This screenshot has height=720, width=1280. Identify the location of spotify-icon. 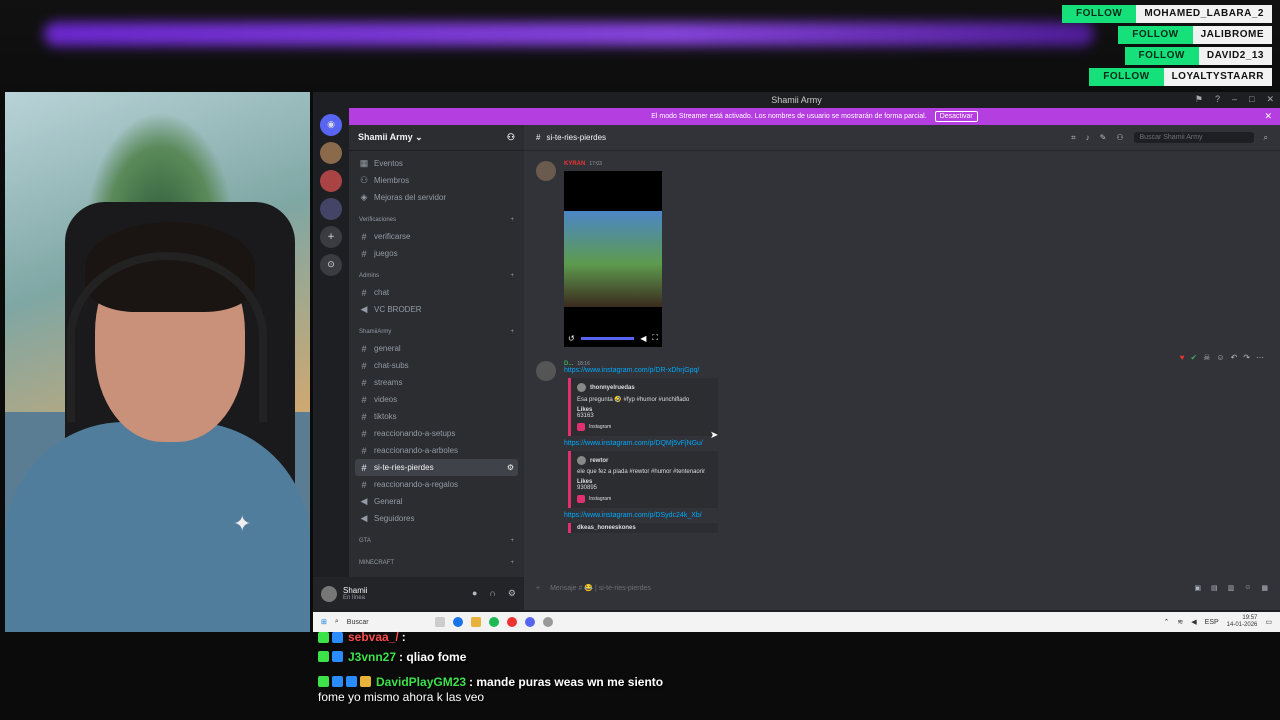
(493, 622).